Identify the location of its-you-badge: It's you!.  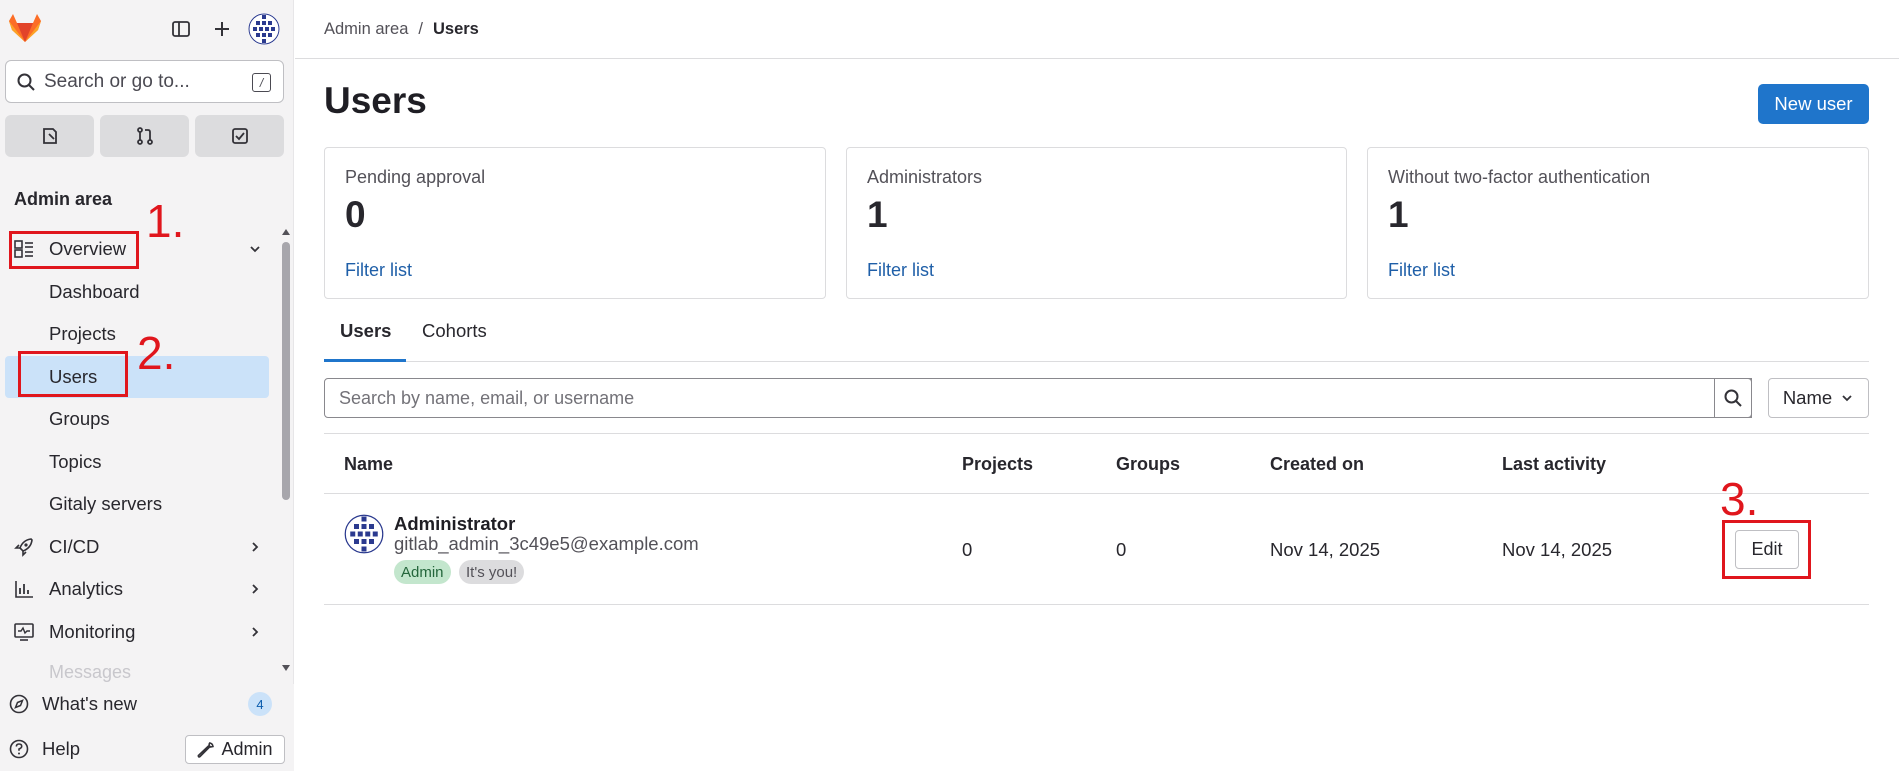
(492, 572).